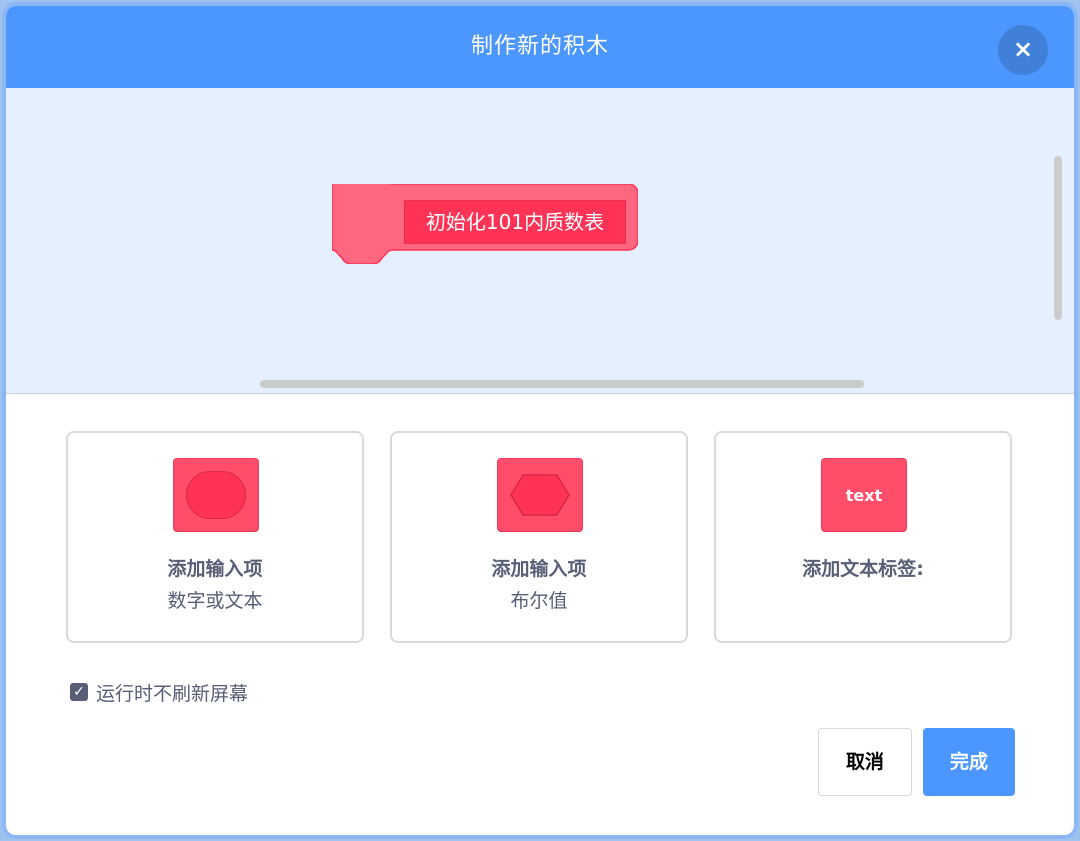  What do you see at coordinates (1058, 238) in the screenshot?
I see `workspace-vertical-scrollbar` at bounding box center [1058, 238].